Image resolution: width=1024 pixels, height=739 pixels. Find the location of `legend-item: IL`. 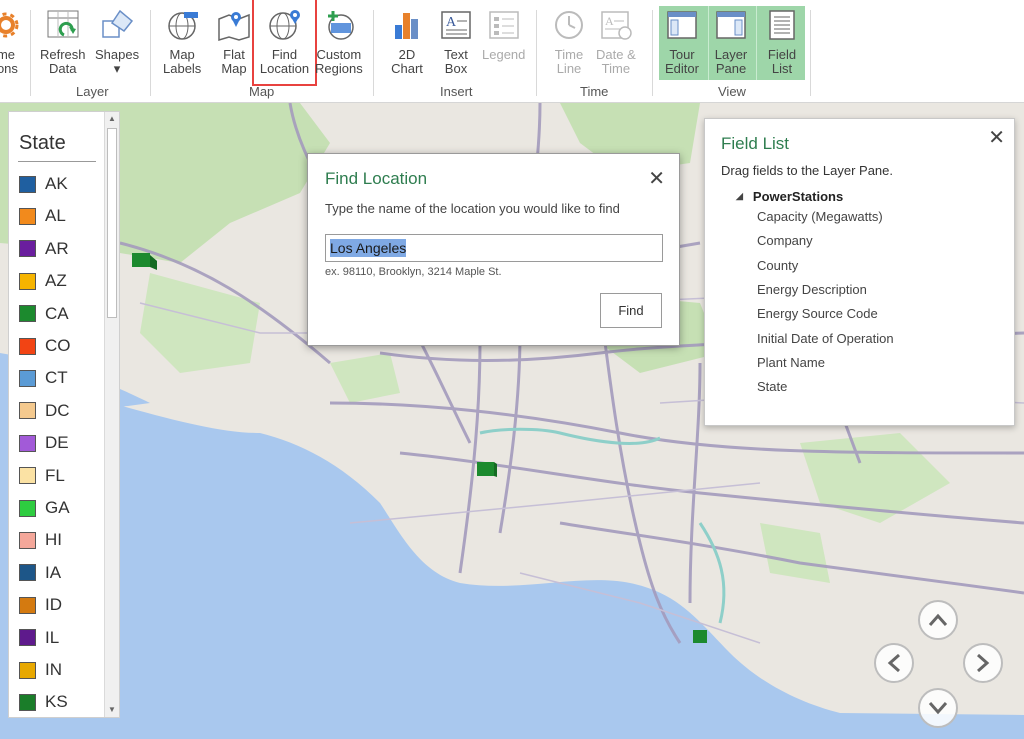

legend-item: IL is located at coordinates (39, 638).